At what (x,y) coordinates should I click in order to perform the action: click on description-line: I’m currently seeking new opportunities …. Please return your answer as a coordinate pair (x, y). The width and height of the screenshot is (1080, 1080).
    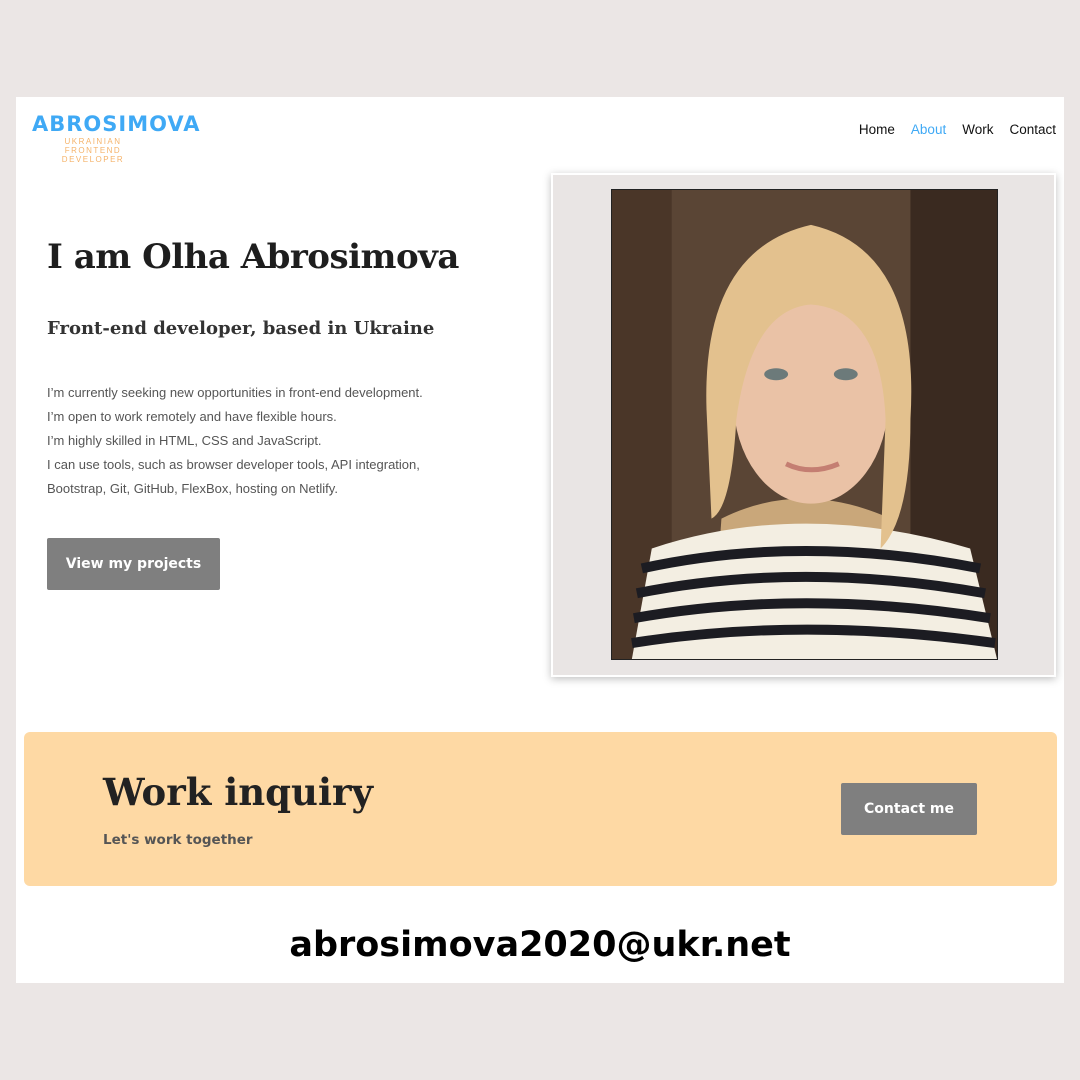
    Looking at the image, I should click on (235, 392).